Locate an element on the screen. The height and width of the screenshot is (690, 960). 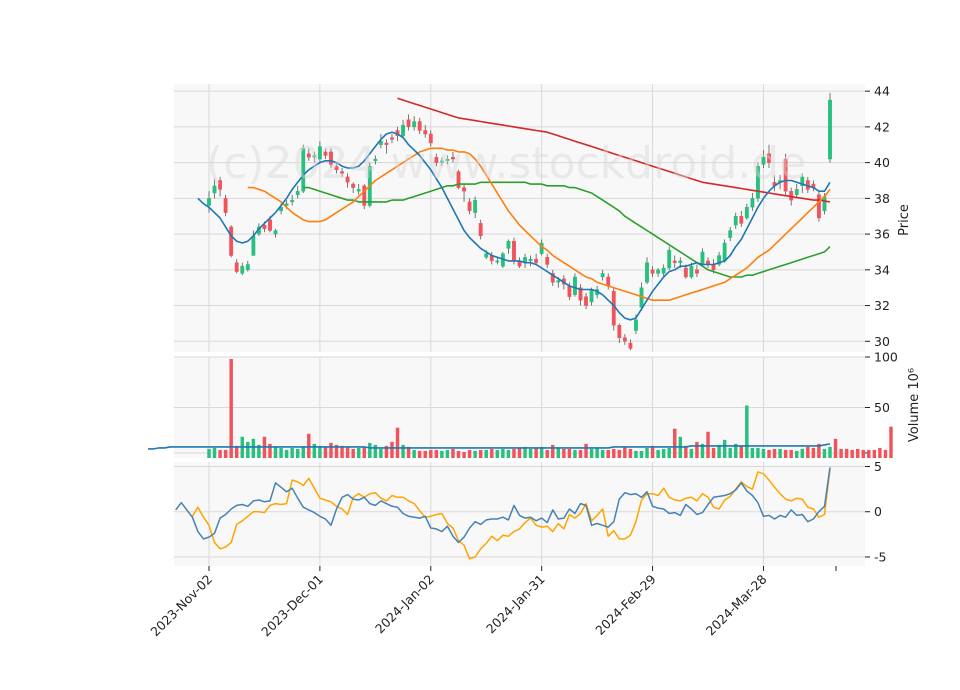
xtick-label: 2024-Jan-31 is located at coordinates (515, 604).